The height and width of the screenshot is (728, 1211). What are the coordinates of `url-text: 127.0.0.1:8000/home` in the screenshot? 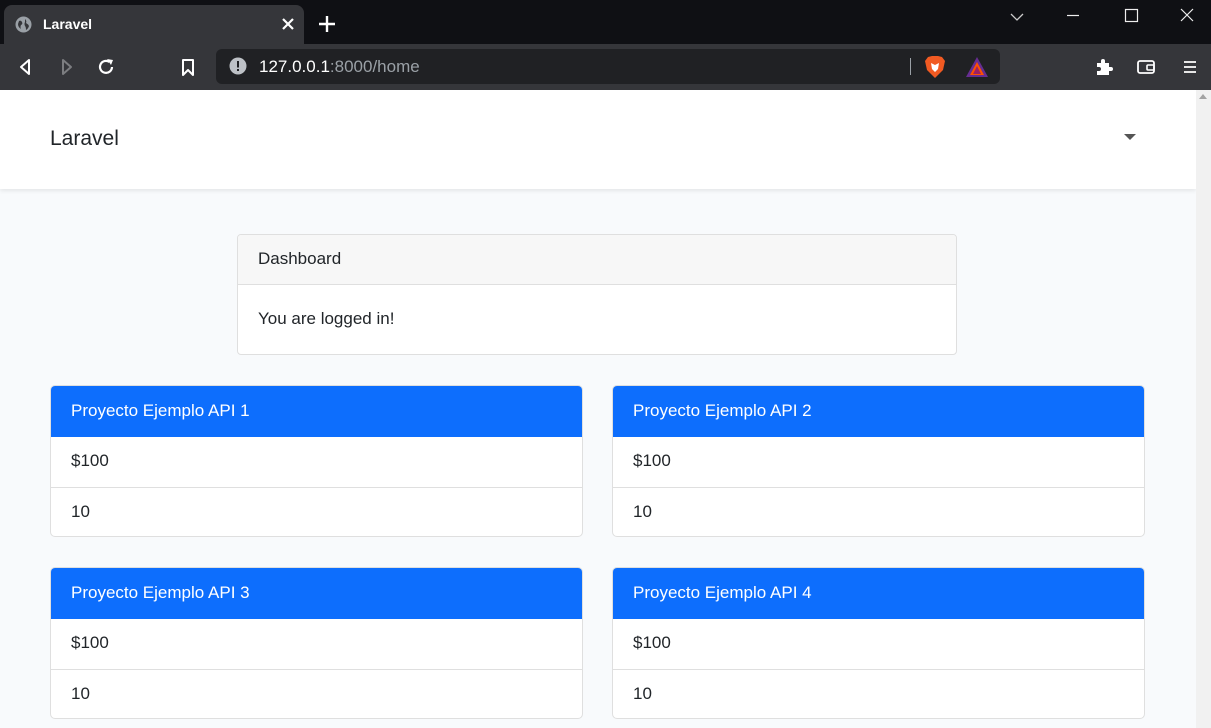 It's located at (339, 67).